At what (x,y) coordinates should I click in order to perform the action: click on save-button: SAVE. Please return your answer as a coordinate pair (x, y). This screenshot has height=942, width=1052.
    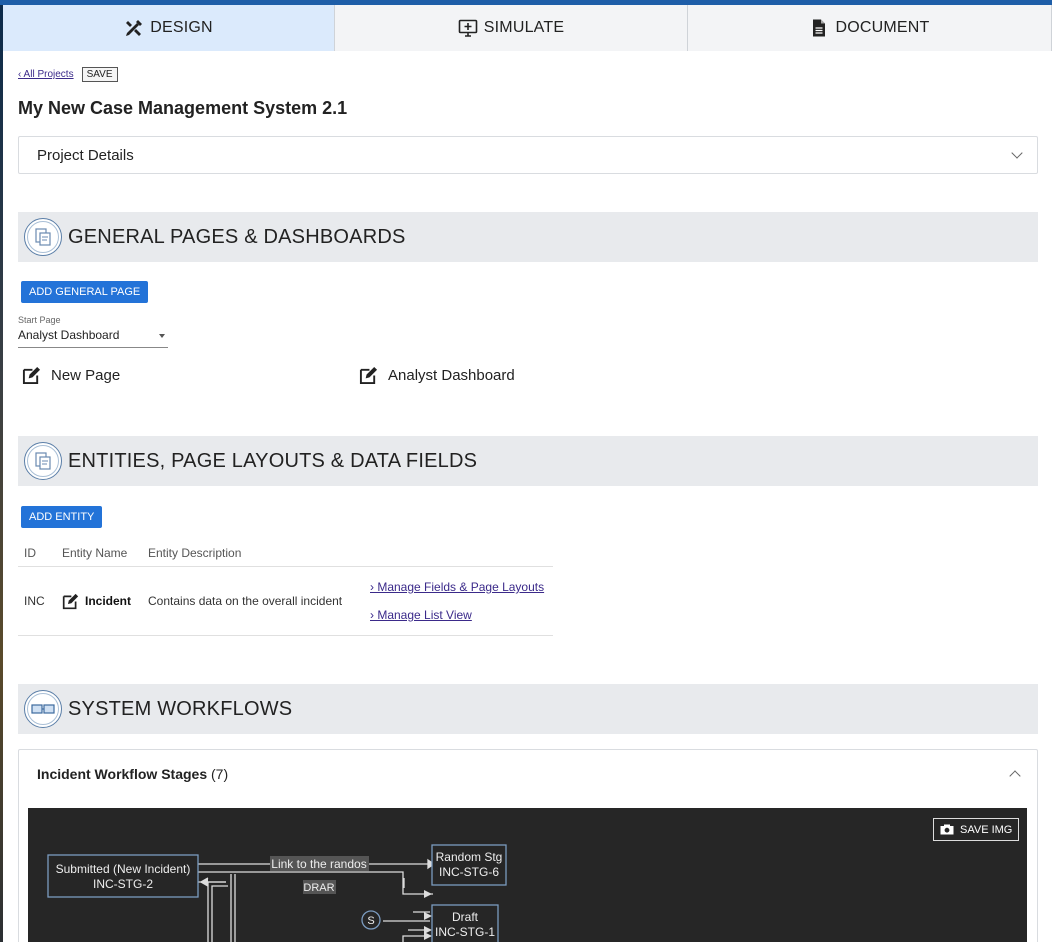
    Looking at the image, I should click on (99, 74).